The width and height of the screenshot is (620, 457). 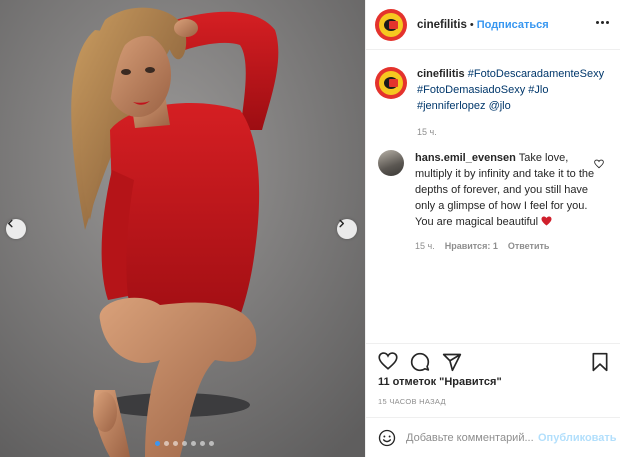 I want to click on bookmark-icon, so click(x=600, y=362).